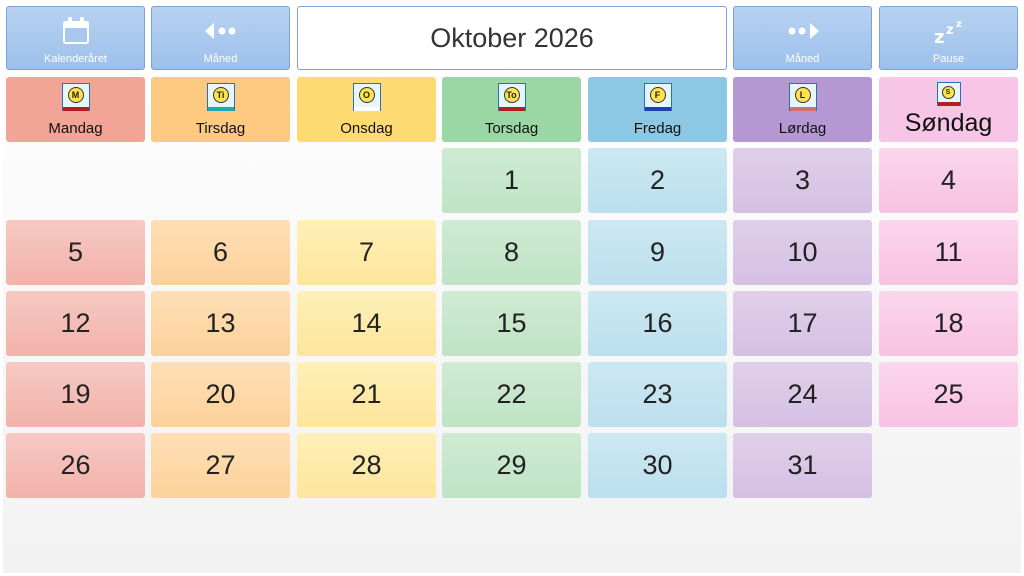 The height and width of the screenshot is (576, 1024). I want to click on day-sun-symbol-icon: S, so click(948, 94).